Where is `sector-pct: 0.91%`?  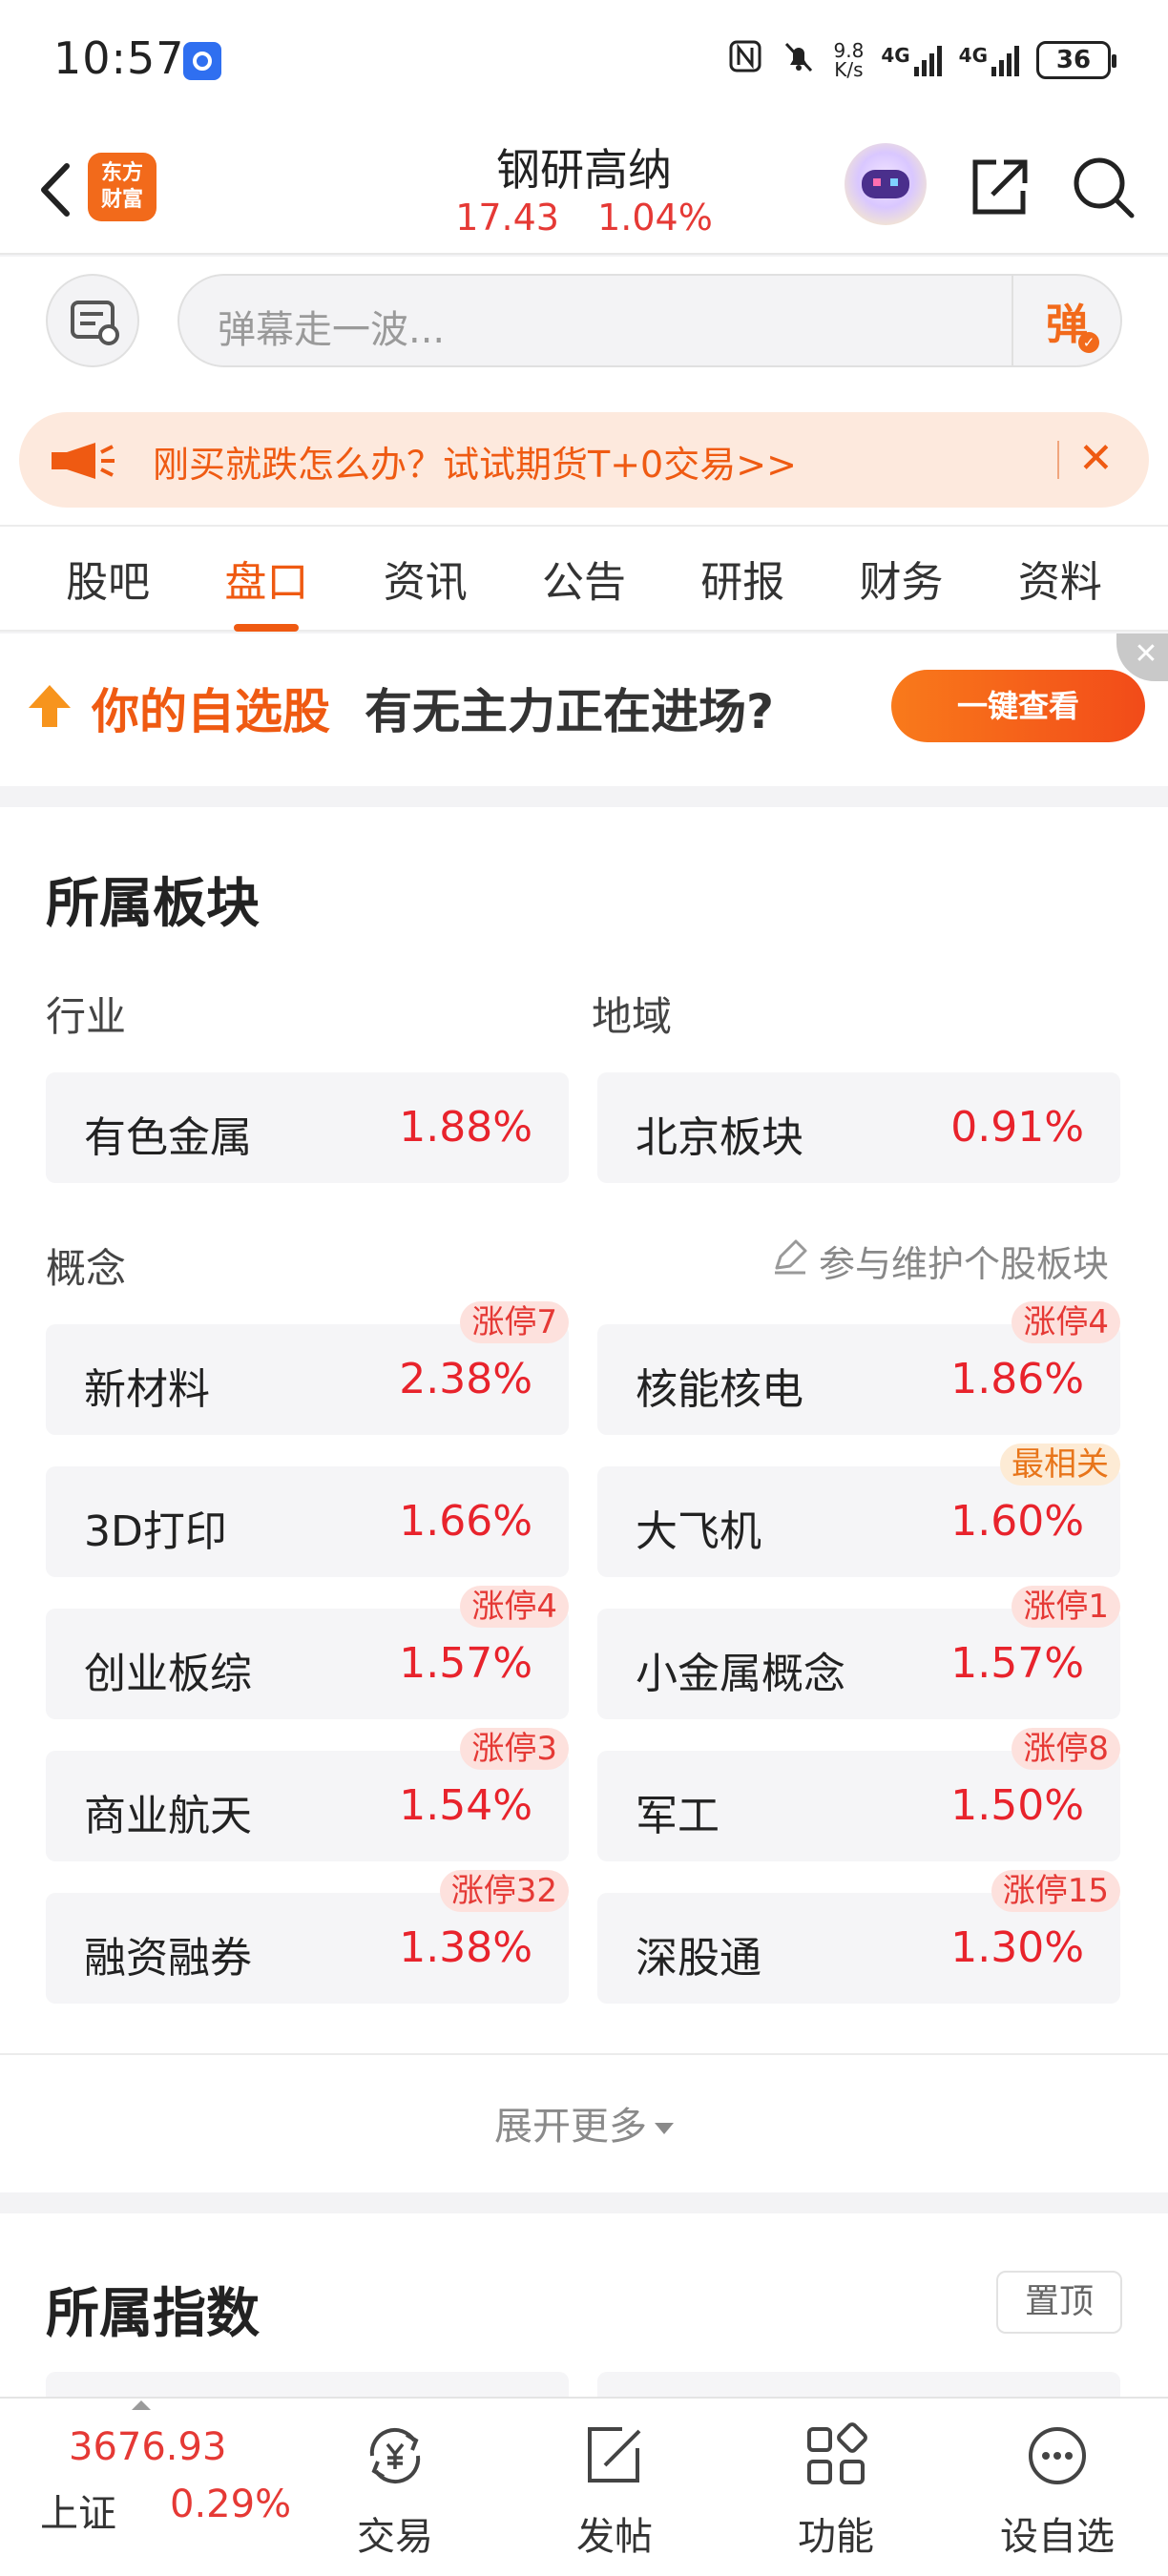 sector-pct: 0.91% is located at coordinates (1017, 1127).